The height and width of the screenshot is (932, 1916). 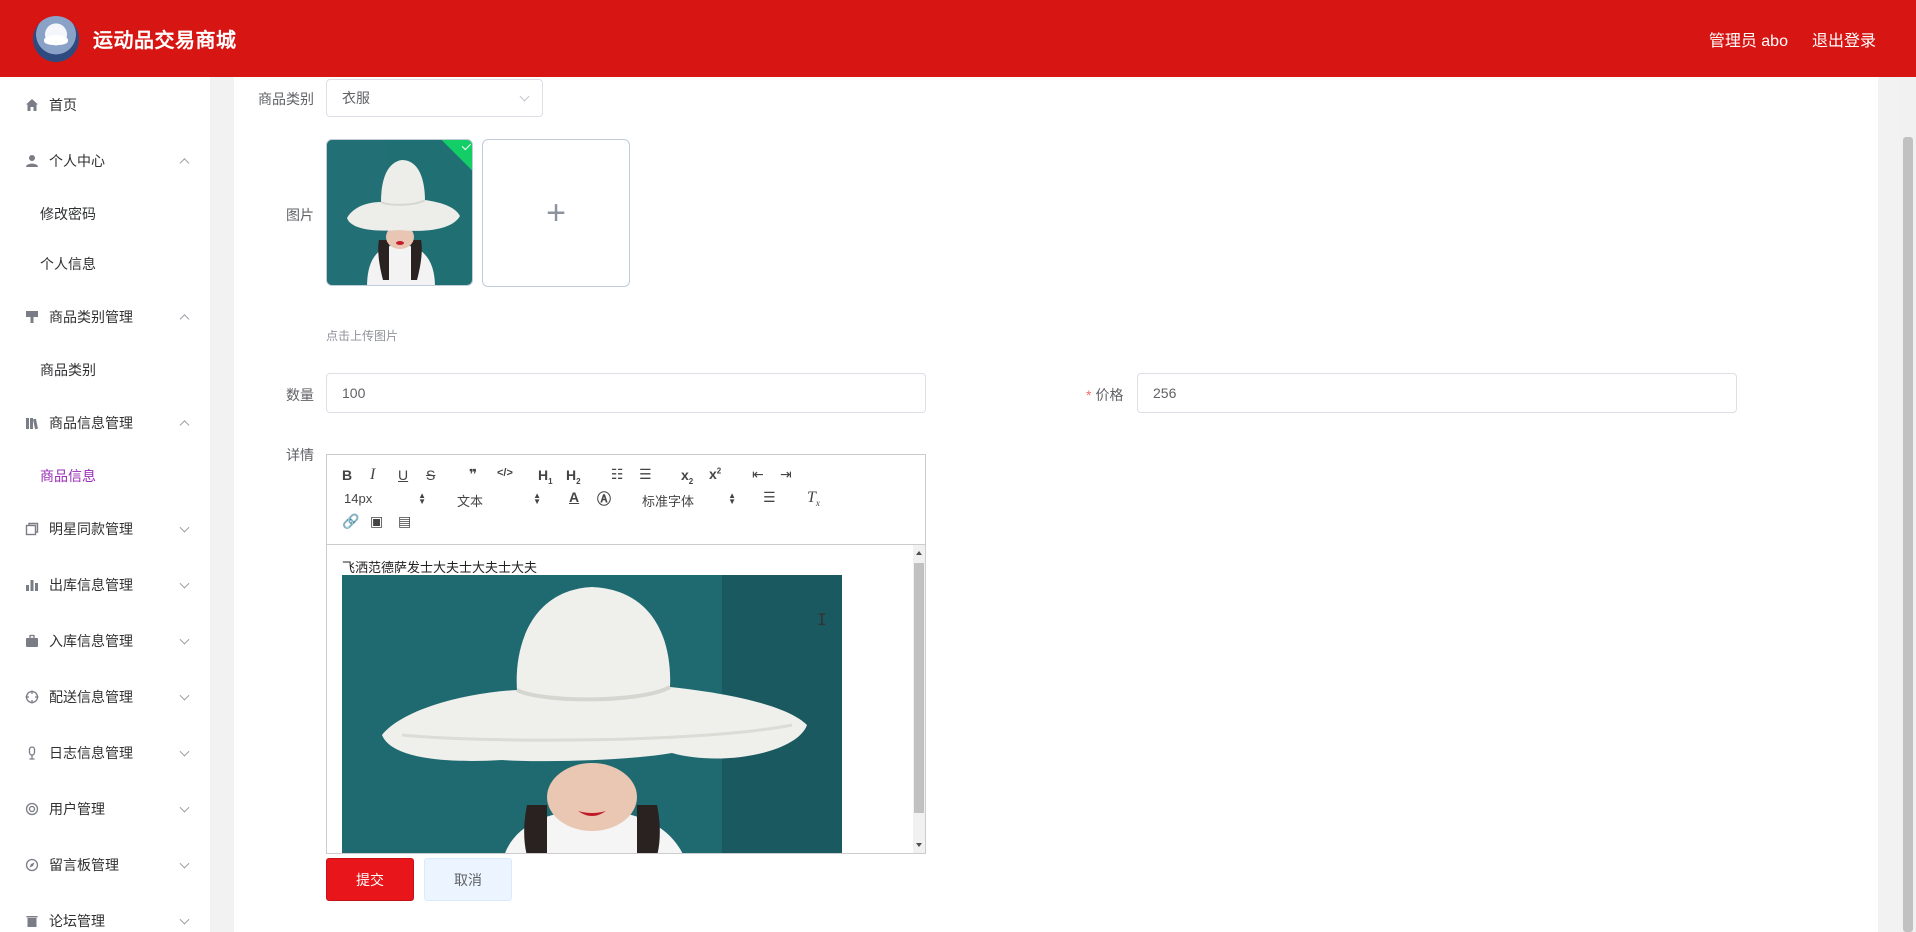 I want to click on image-label: 图片, so click(x=300, y=215).